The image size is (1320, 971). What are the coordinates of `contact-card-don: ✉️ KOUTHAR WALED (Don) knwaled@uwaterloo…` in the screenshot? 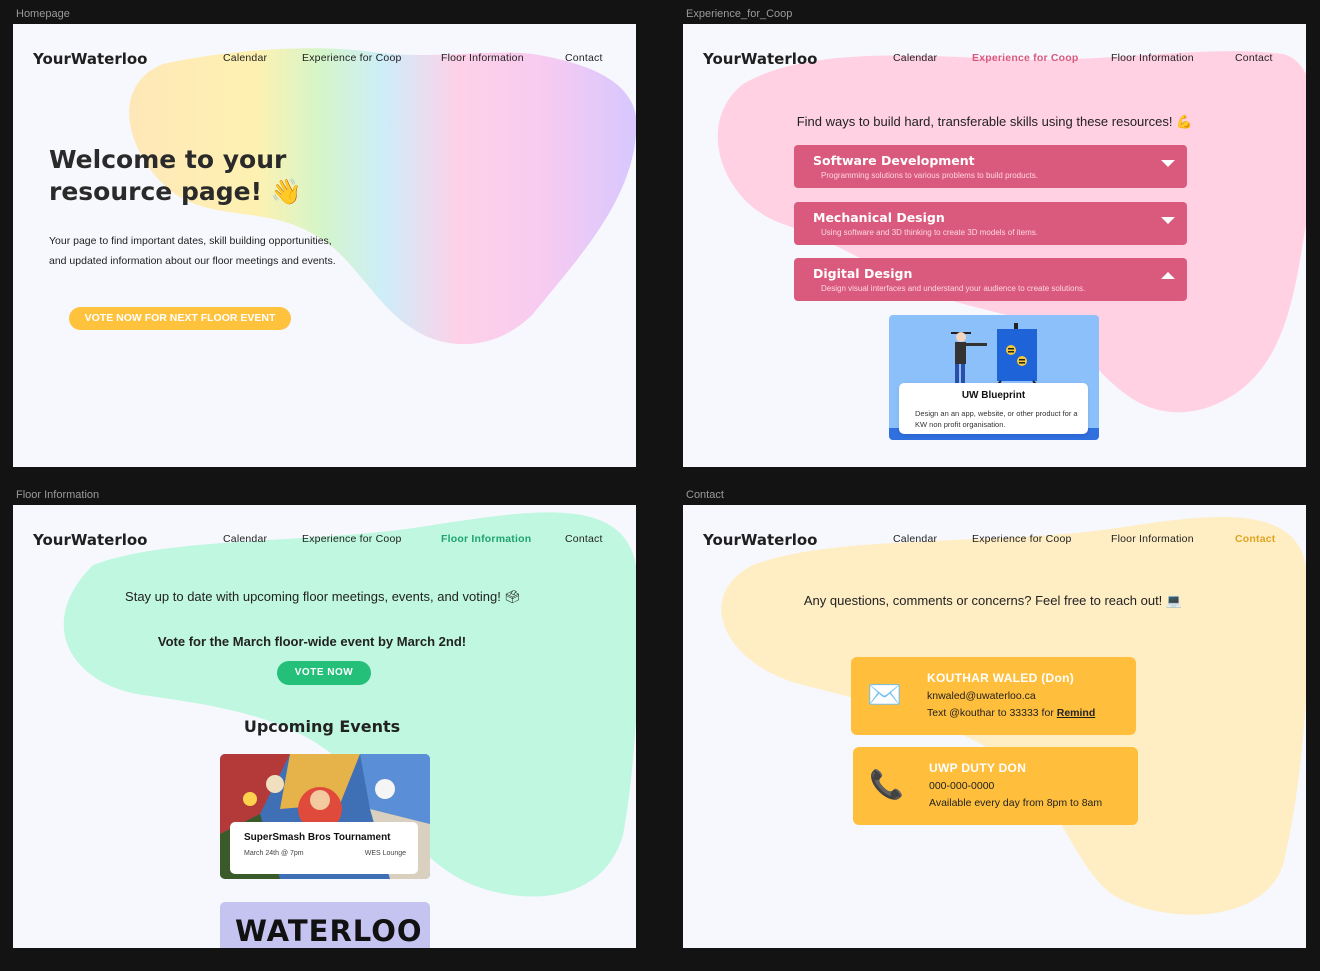 It's located at (993, 696).